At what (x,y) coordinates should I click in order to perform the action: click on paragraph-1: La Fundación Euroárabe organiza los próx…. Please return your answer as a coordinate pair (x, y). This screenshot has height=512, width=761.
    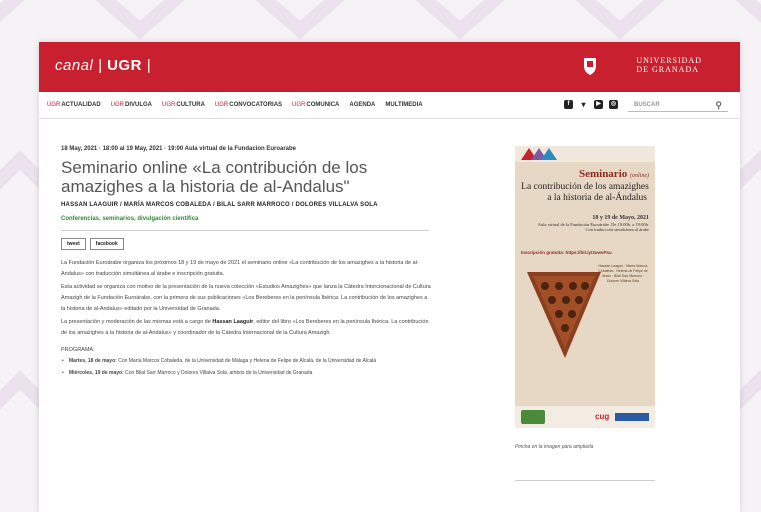
    Looking at the image, I should click on (240, 268).